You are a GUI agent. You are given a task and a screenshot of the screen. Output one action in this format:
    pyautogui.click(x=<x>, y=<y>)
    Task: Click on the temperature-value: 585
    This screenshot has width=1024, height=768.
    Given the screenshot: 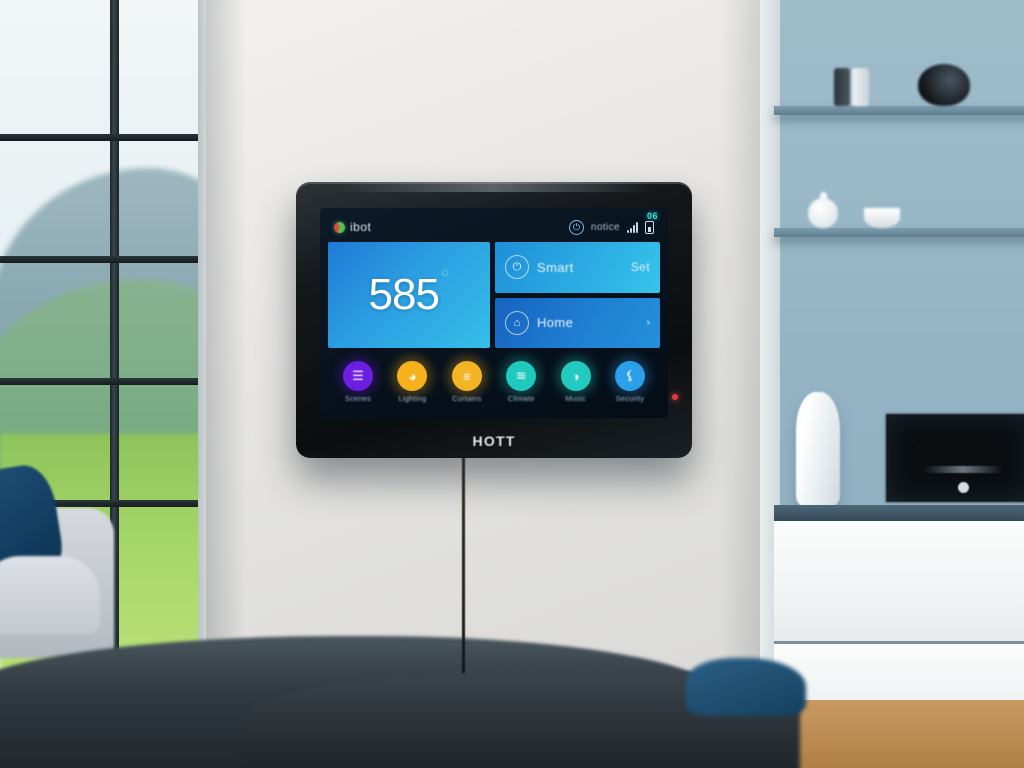 What is the action you would take?
    pyautogui.click(x=404, y=294)
    